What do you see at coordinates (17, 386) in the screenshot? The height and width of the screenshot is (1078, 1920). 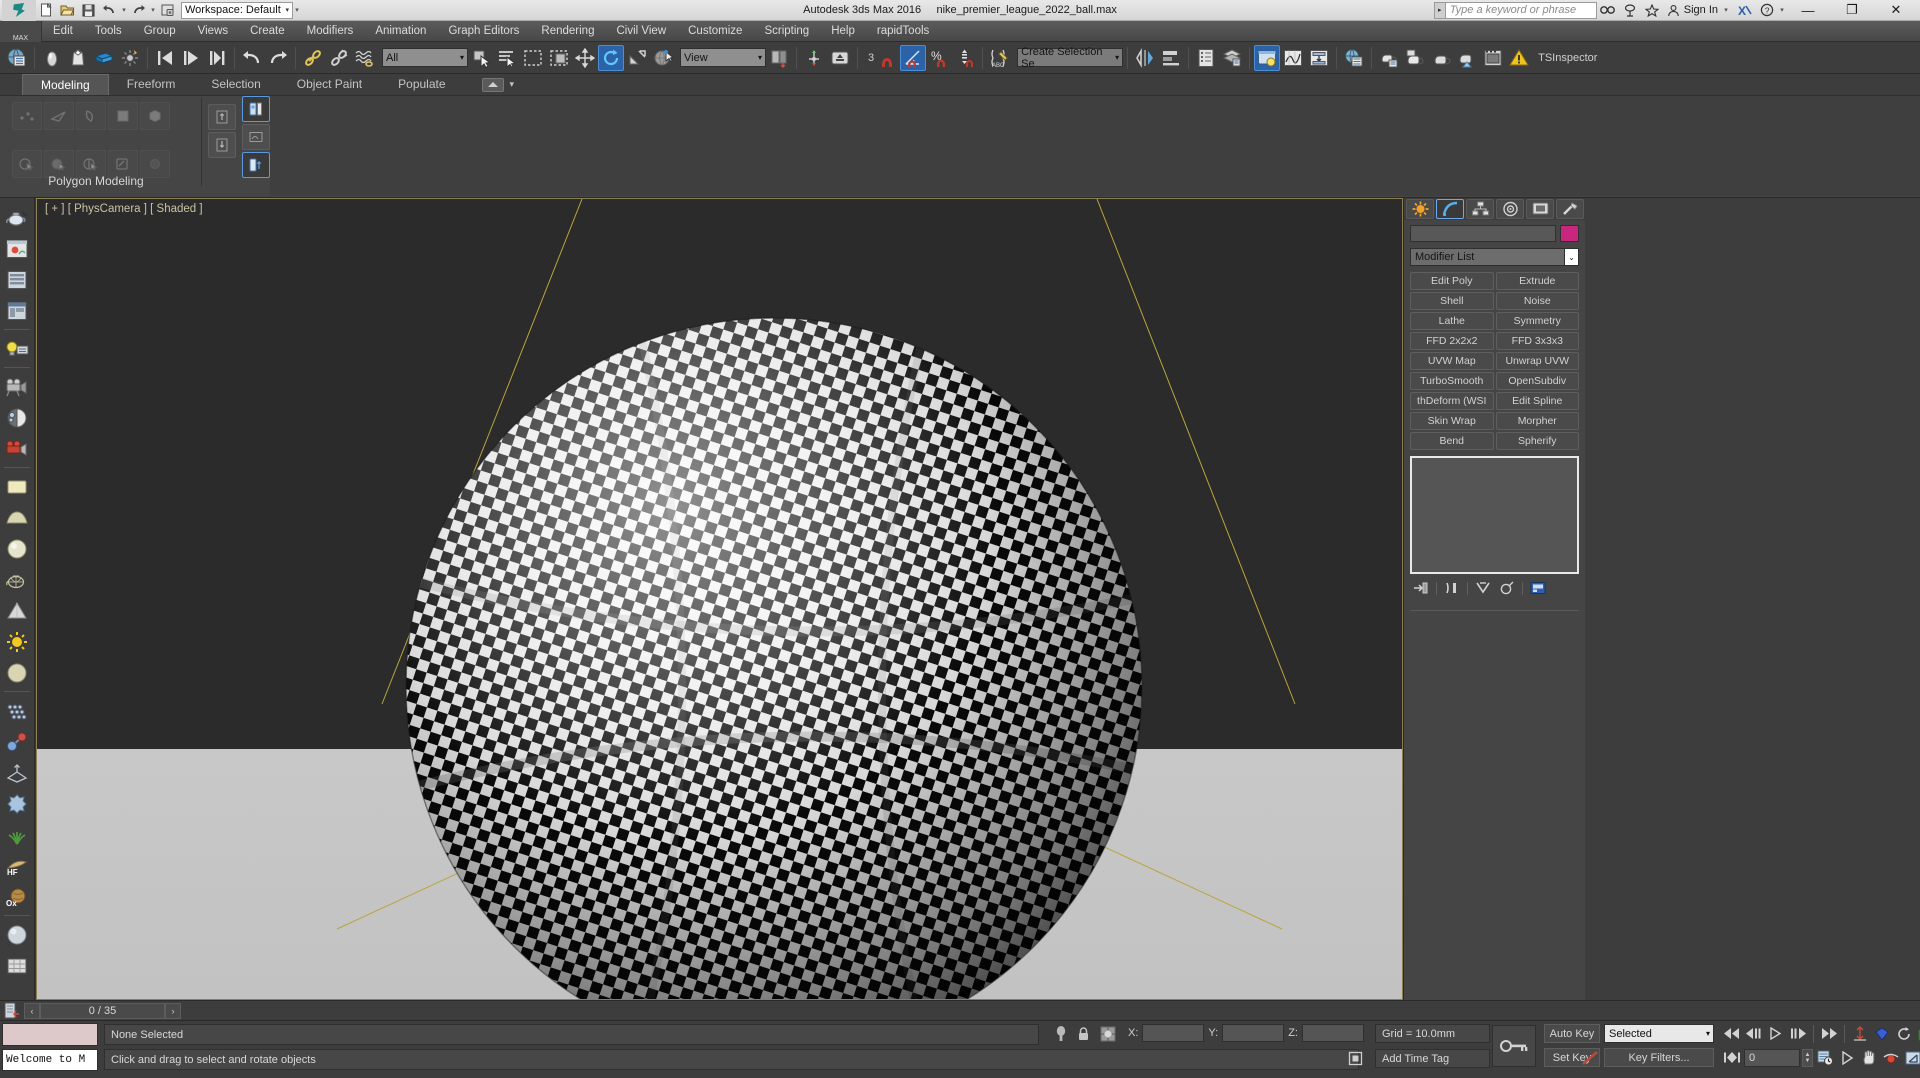 I see `camera-icon` at bounding box center [17, 386].